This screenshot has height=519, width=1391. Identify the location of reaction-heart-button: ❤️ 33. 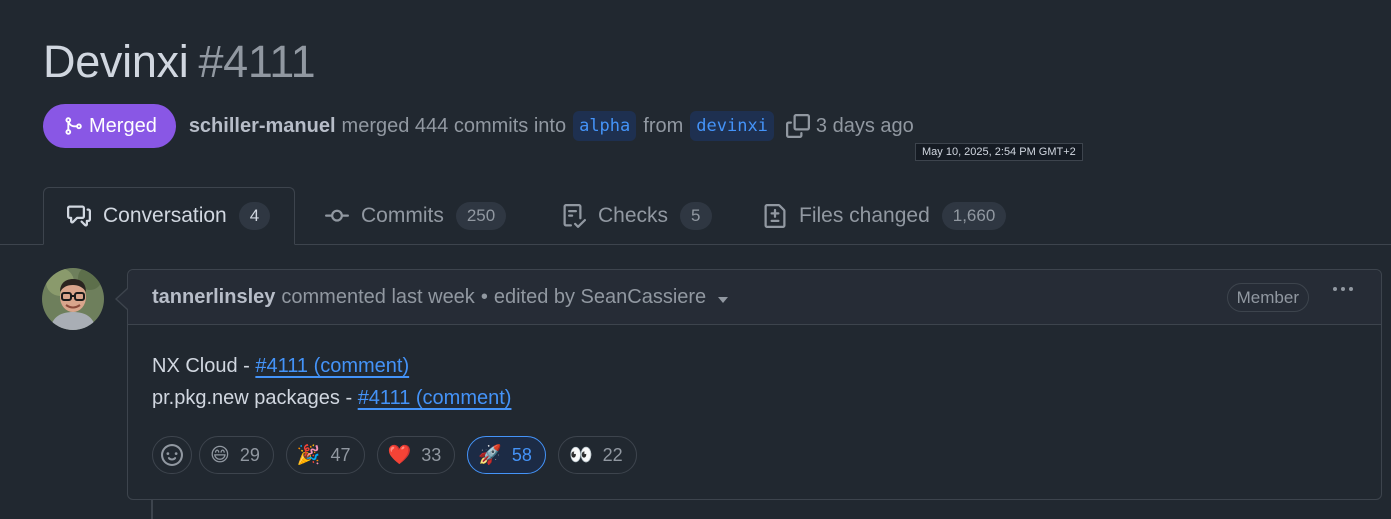
(416, 455).